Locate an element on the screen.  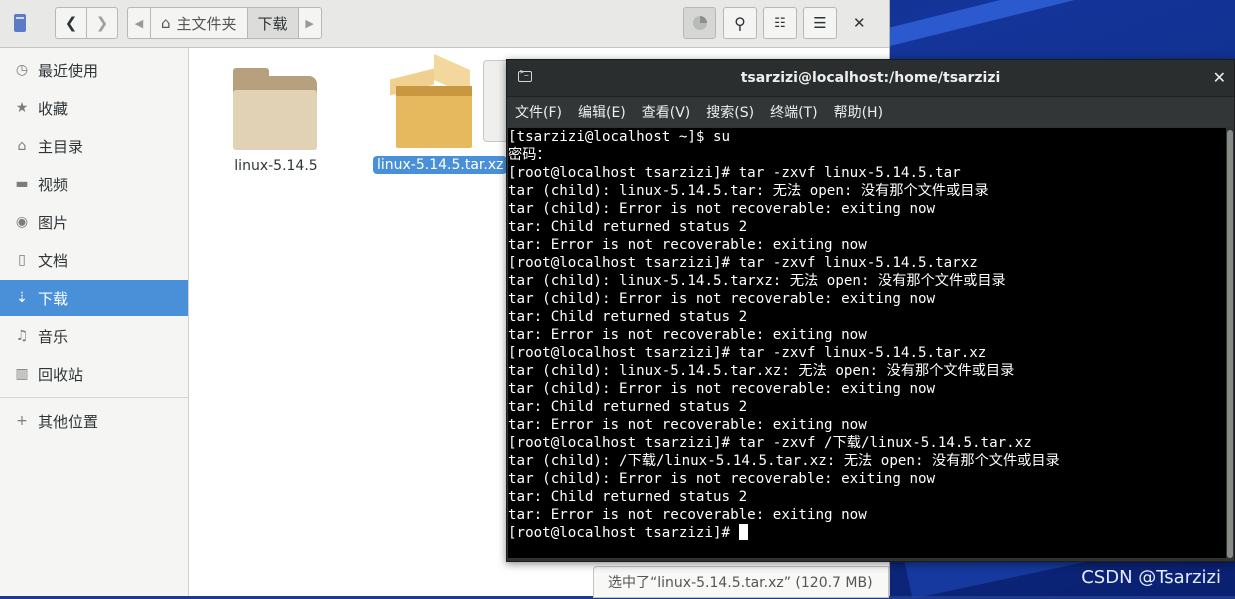
archive-package-icon is located at coordinates (432, 101).